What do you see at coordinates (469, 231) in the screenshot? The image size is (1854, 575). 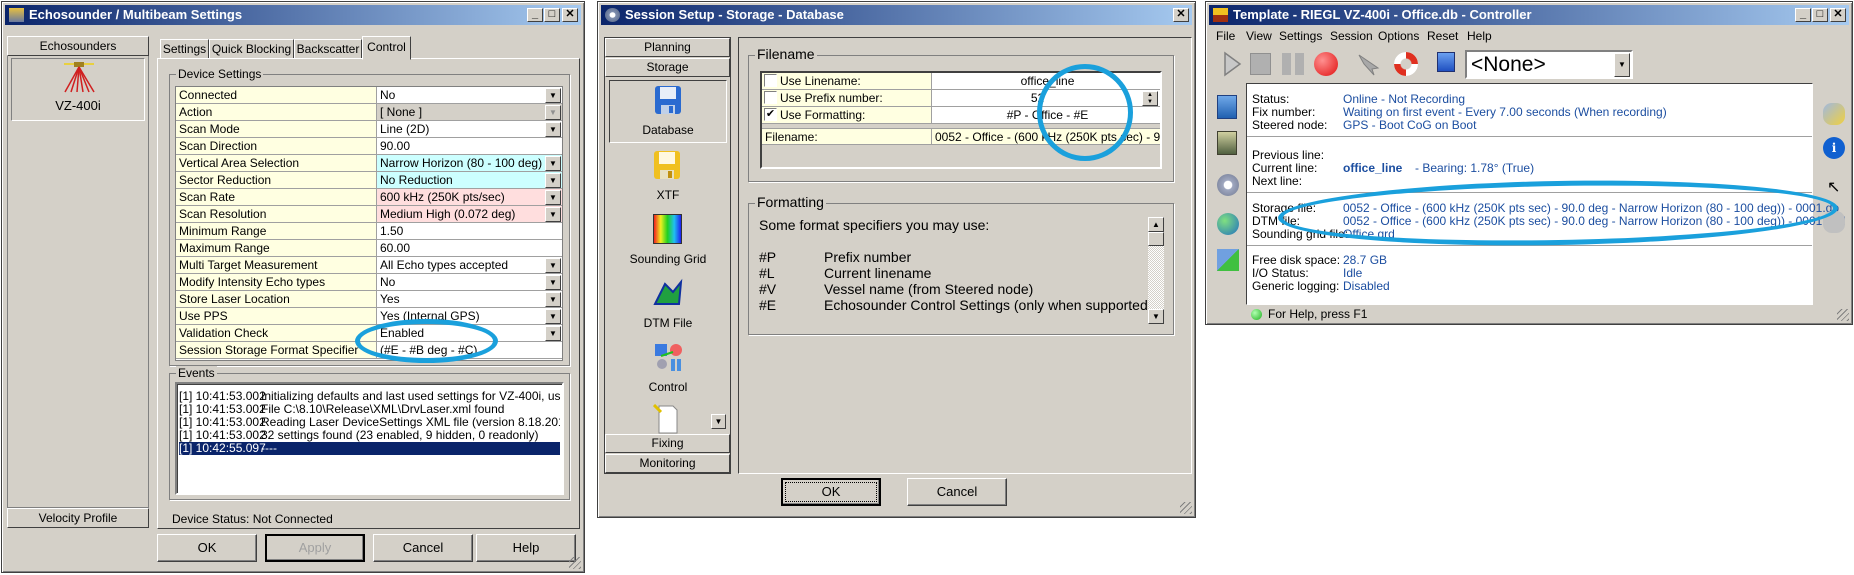 I see `setting-value: 1.50` at bounding box center [469, 231].